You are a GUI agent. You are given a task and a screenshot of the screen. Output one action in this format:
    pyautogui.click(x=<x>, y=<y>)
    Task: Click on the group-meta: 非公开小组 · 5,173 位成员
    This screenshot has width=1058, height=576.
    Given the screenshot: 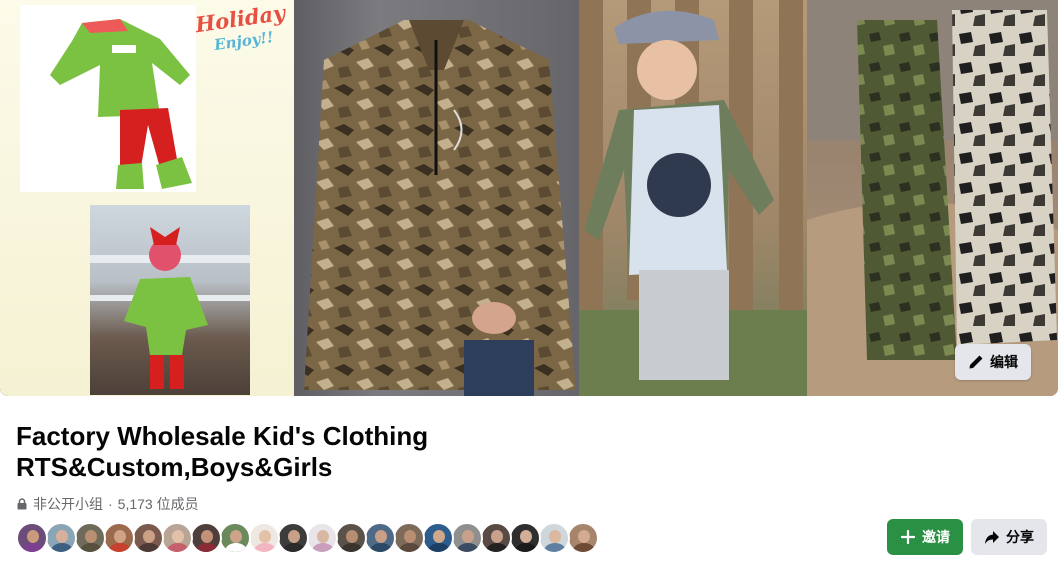 What is the action you would take?
    pyautogui.click(x=107, y=504)
    